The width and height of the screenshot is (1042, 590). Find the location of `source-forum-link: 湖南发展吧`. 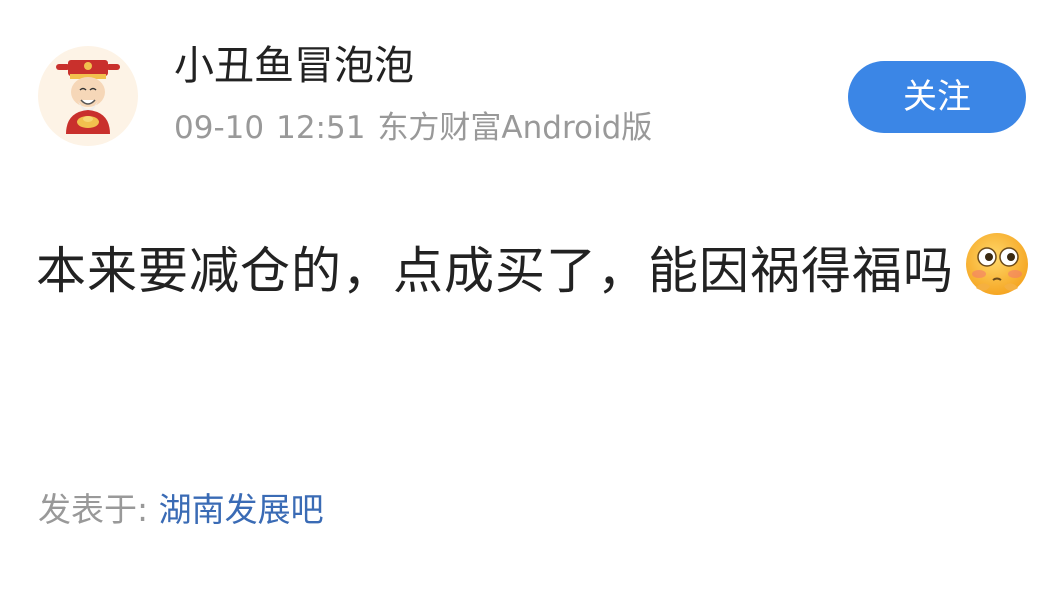

source-forum-link: 湖南发展吧 is located at coordinates (241, 509).